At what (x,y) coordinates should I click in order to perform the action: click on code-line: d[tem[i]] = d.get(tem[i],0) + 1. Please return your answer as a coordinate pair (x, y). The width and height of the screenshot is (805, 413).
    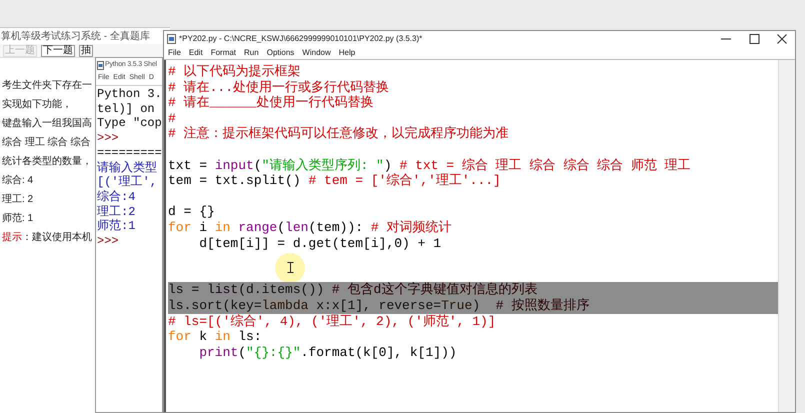
    Looking at the image, I should click on (320, 244).